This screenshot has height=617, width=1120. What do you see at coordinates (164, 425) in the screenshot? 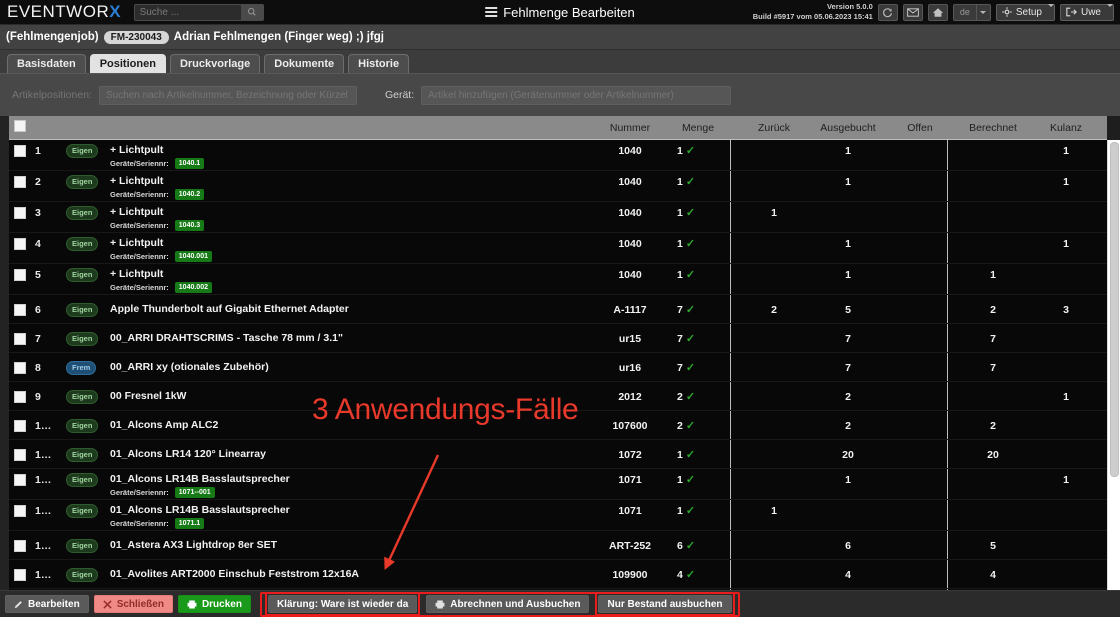
I see `row-description: 01_Alcons Amp ALC2` at bounding box center [164, 425].